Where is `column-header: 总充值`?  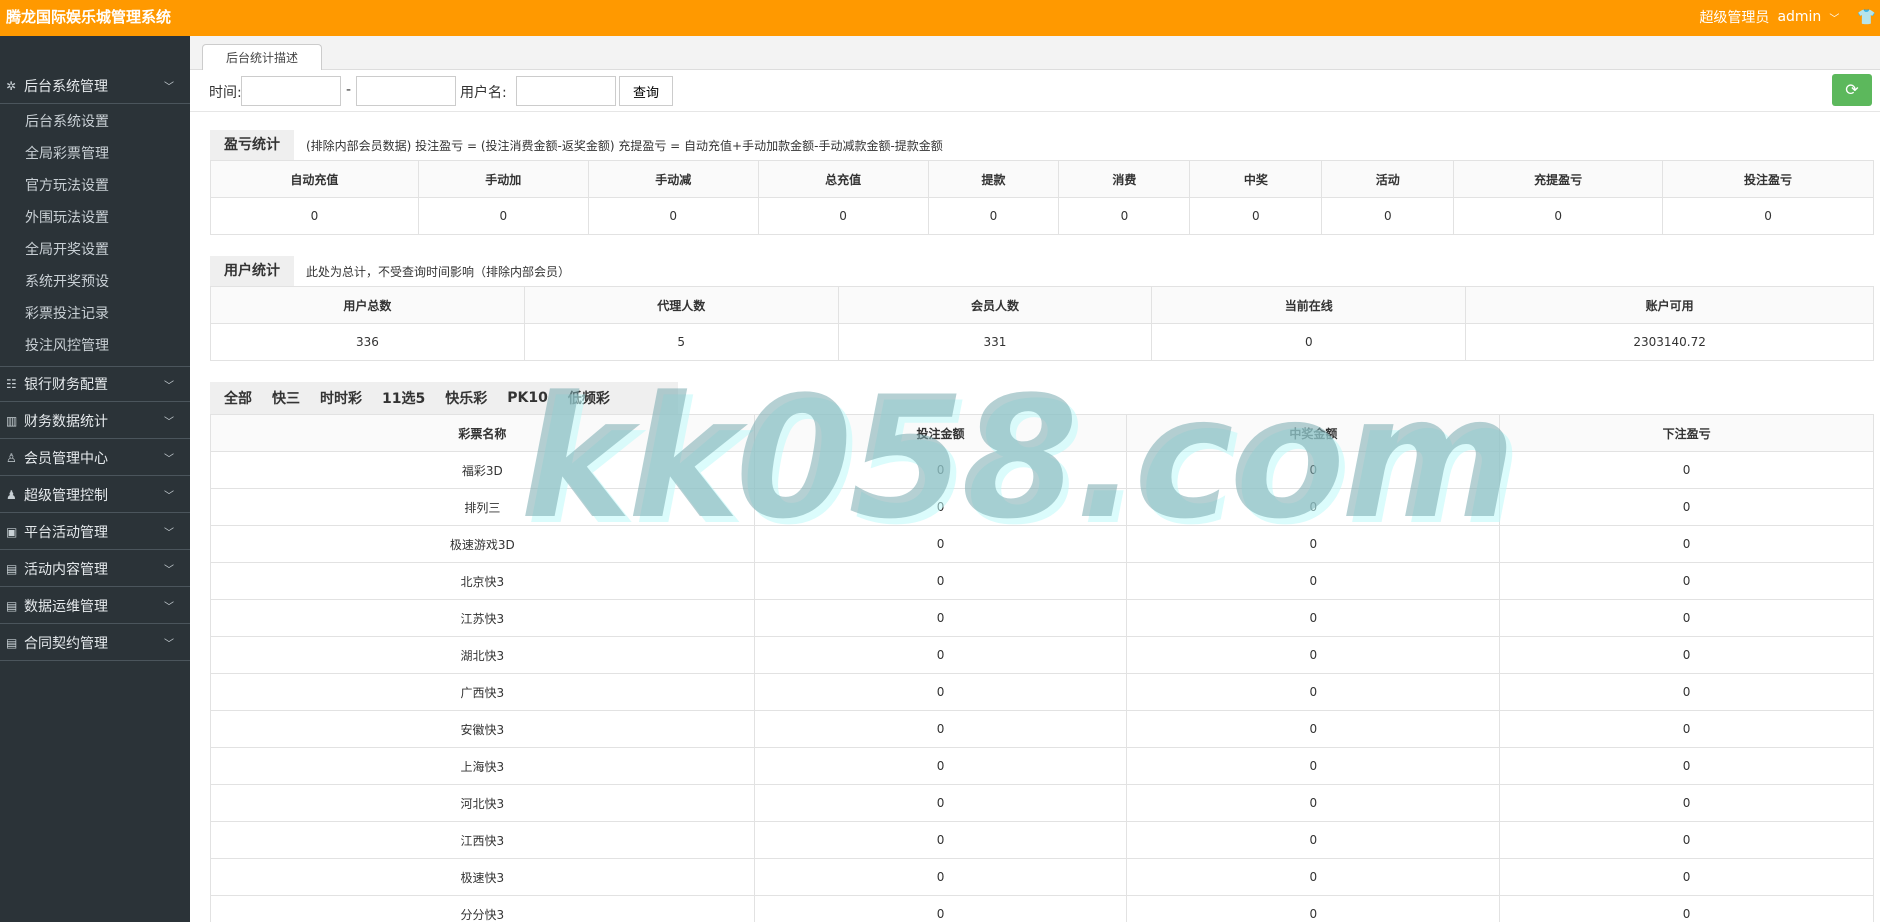
column-header: 总充值 is located at coordinates (843, 179).